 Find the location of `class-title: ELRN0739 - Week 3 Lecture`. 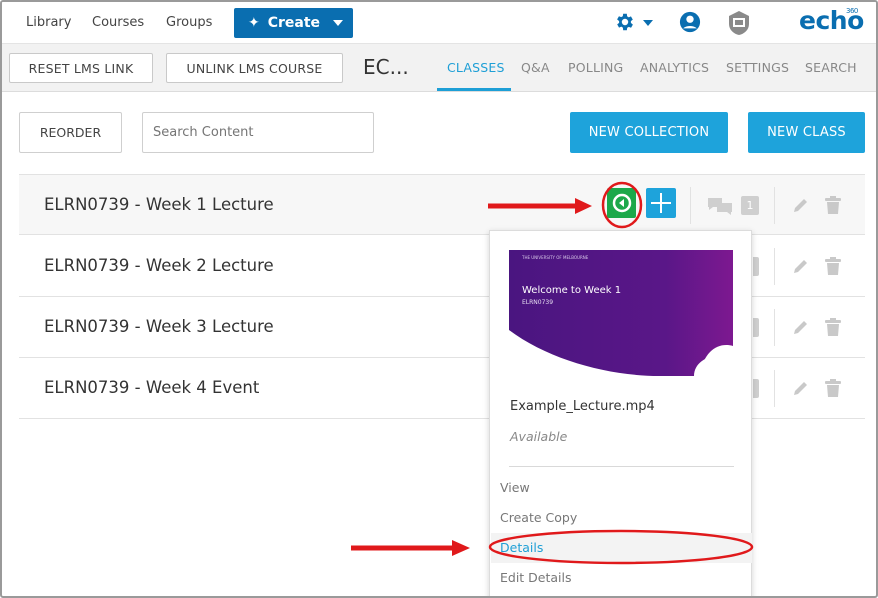

class-title: ELRN0739 - Week 3 Lecture is located at coordinates (159, 326).